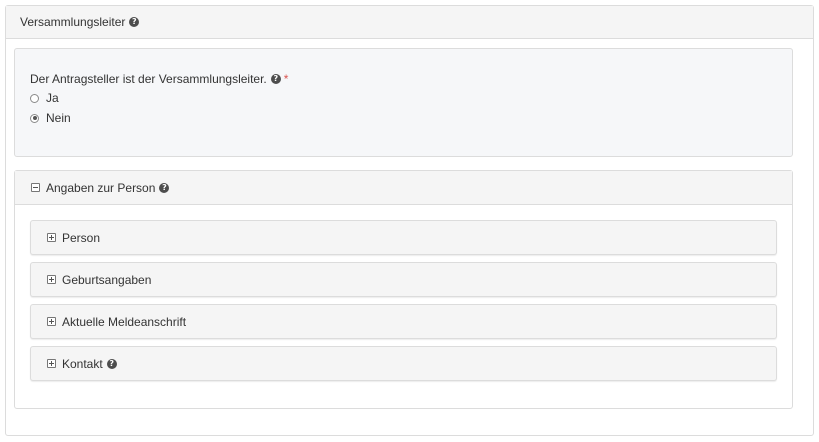  Describe the element at coordinates (124, 321) in the screenshot. I see `subsection-label: Aktuelle Meldeanschrift` at that location.